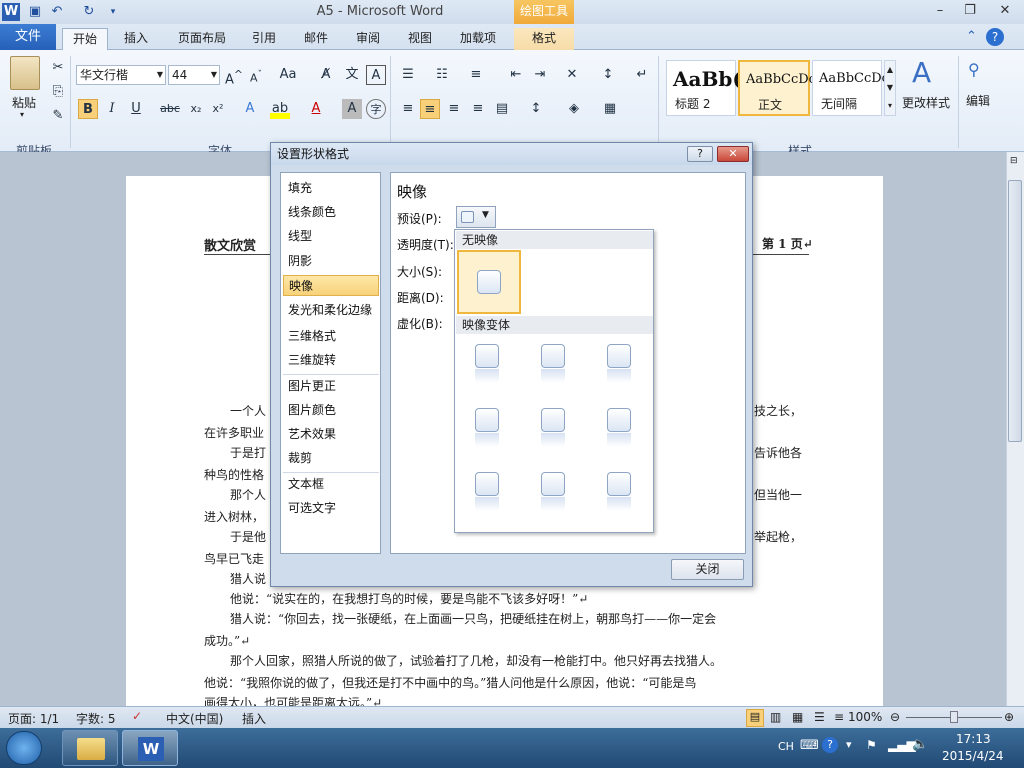  Describe the element at coordinates (264, 39) in the screenshot. I see `tab-references: 引用` at that location.